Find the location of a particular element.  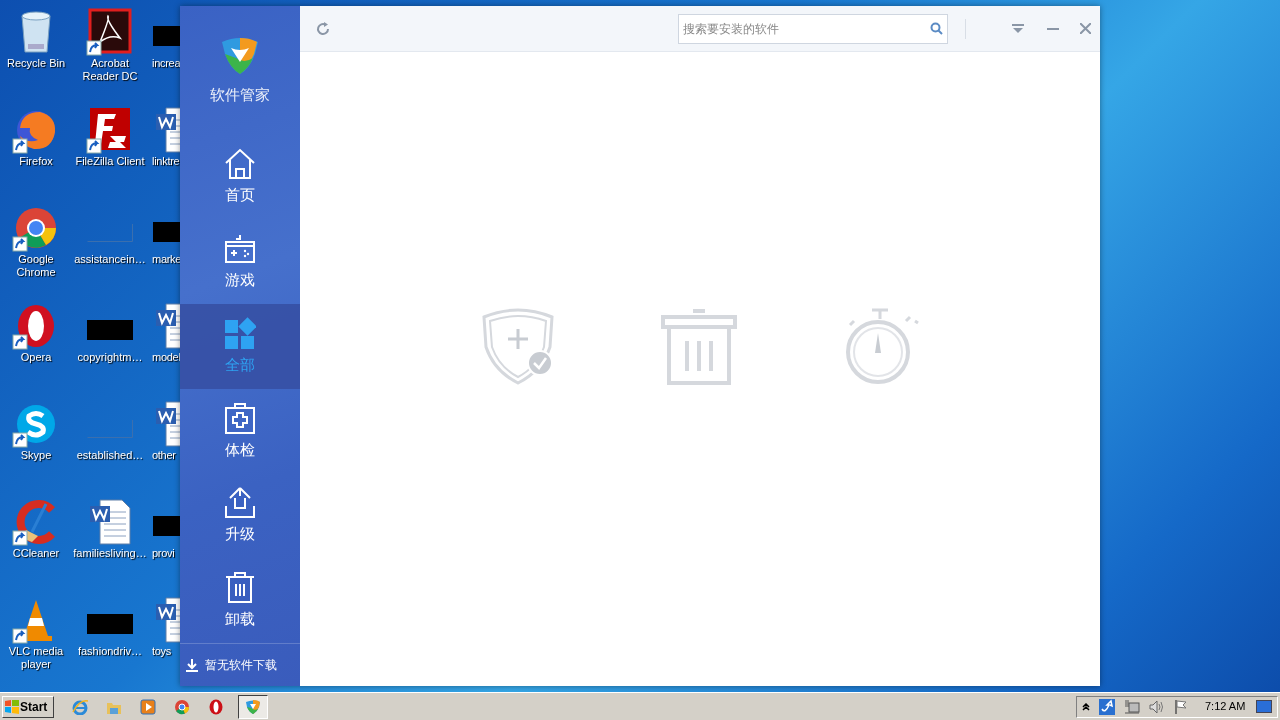

grid-icon is located at coordinates (240, 333).